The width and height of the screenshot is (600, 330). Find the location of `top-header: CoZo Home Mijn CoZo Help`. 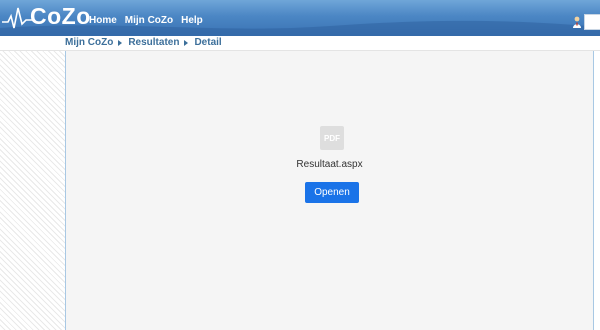

top-header: CoZo Home Mijn CoZo Help is located at coordinates (300, 18).